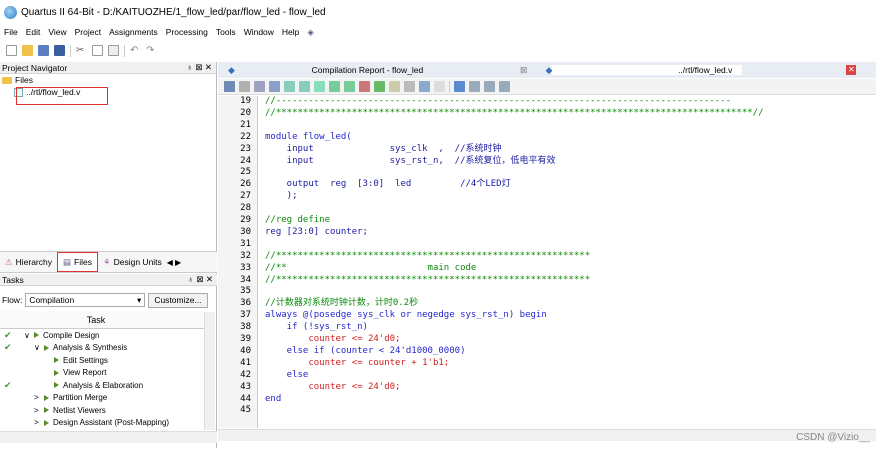 Image resolution: width=876 pixels, height=453 pixels. I want to click on task-column-label: Task, so click(96, 319).